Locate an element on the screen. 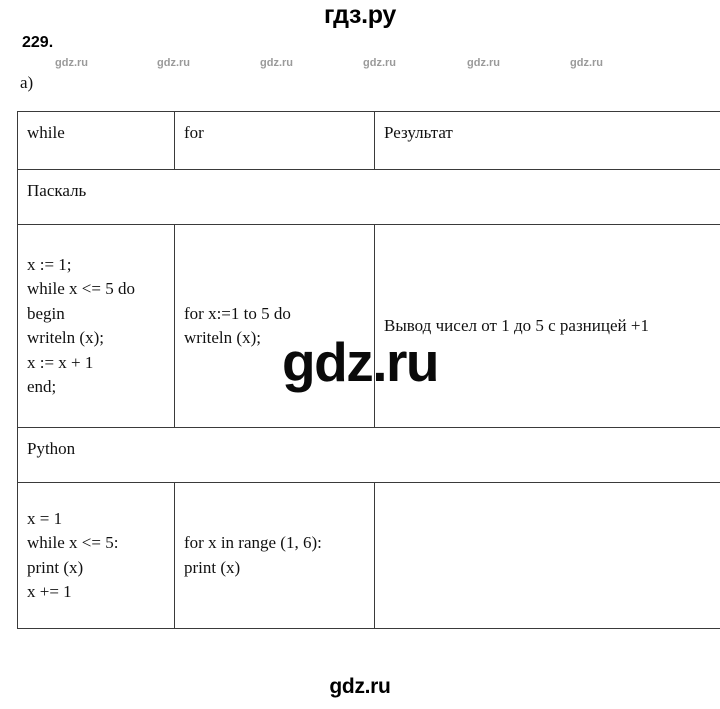 The image size is (720, 709). column-header-for: for is located at coordinates (274, 140).